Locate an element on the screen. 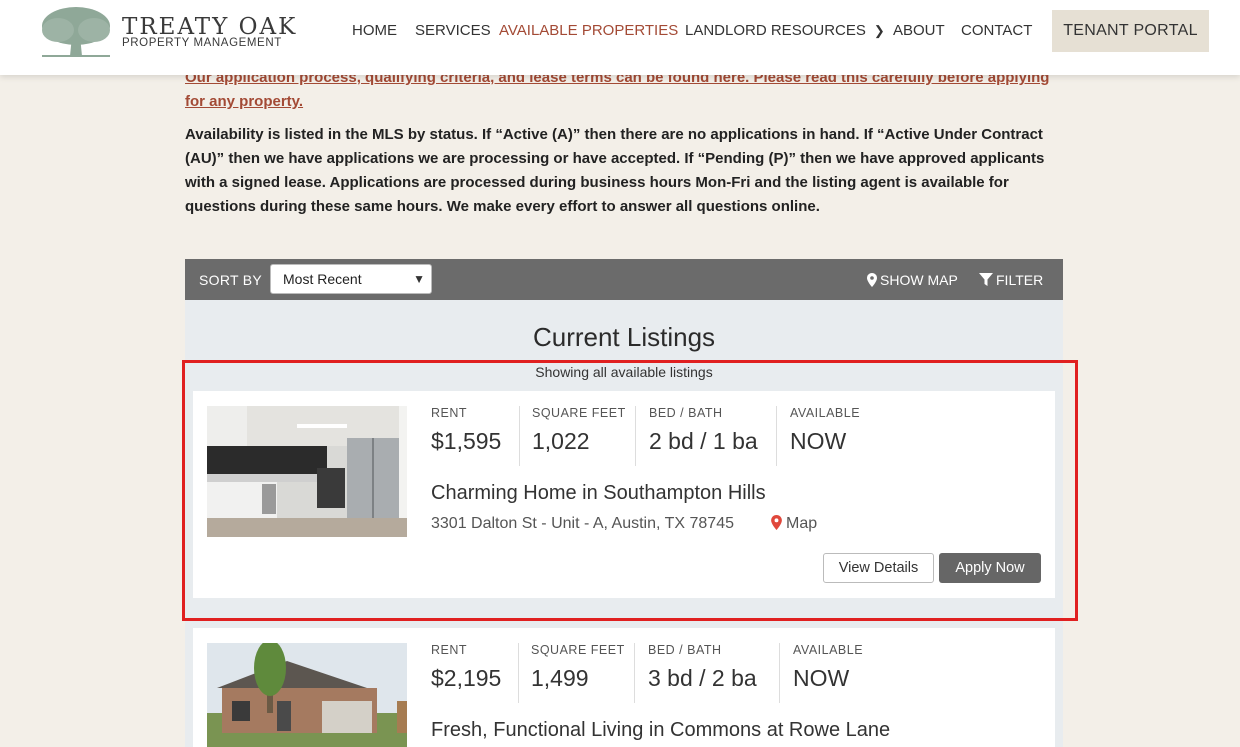  map-link-label: Map is located at coordinates (802, 523).